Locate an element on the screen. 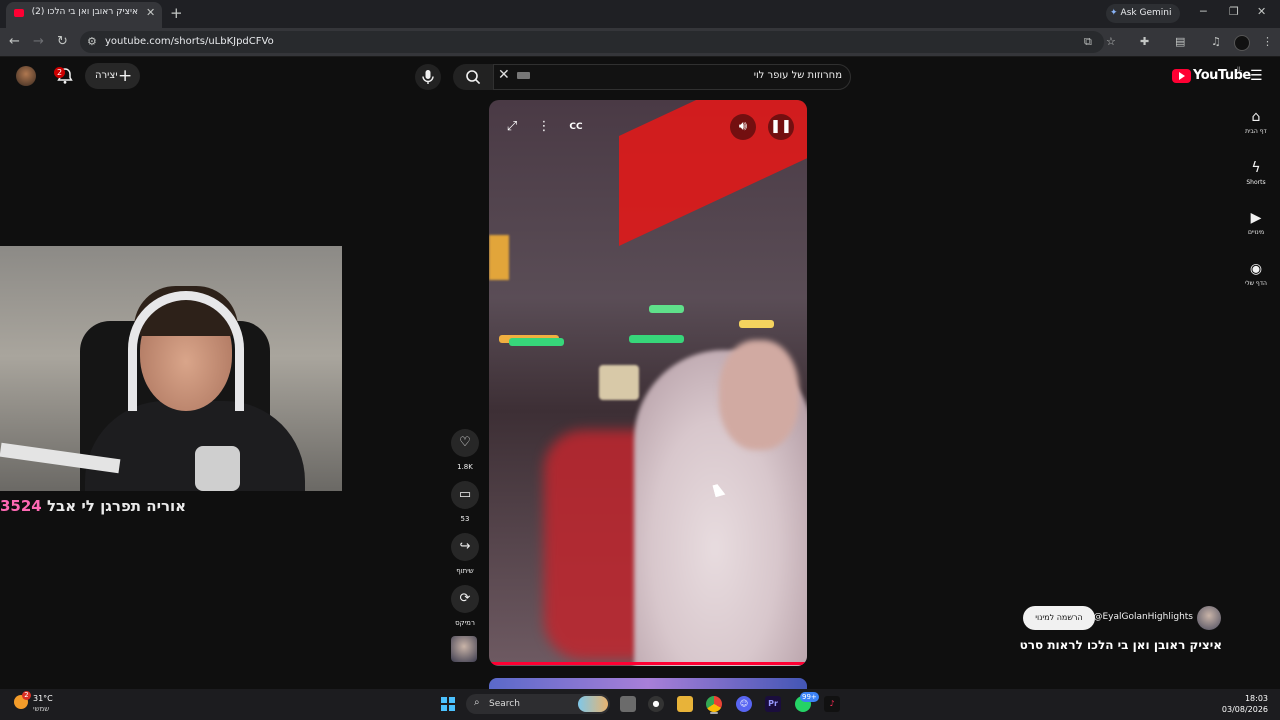 This screenshot has width=1280, height=720. comments-button: ▭ 53 is located at coordinates (465, 502).